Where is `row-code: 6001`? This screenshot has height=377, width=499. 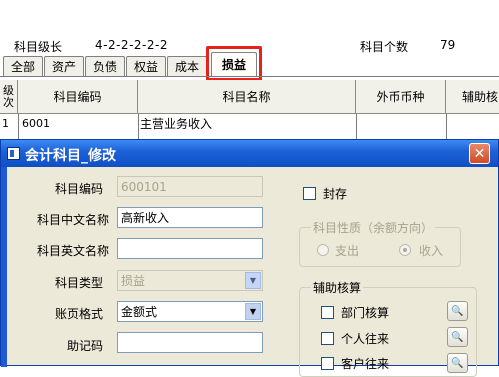
row-code: 6001 is located at coordinates (36, 123).